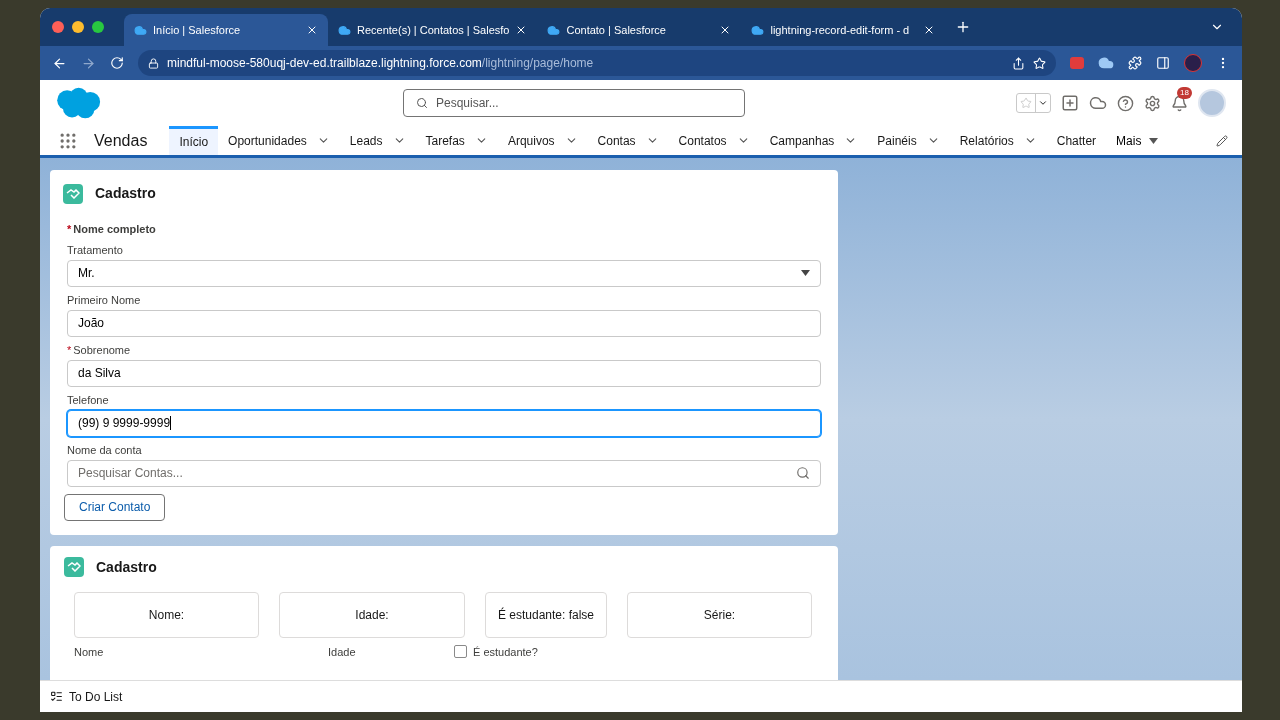  Describe the element at coordinates (1222, 140) in the screenshot. I see `edit-icon` at that location.